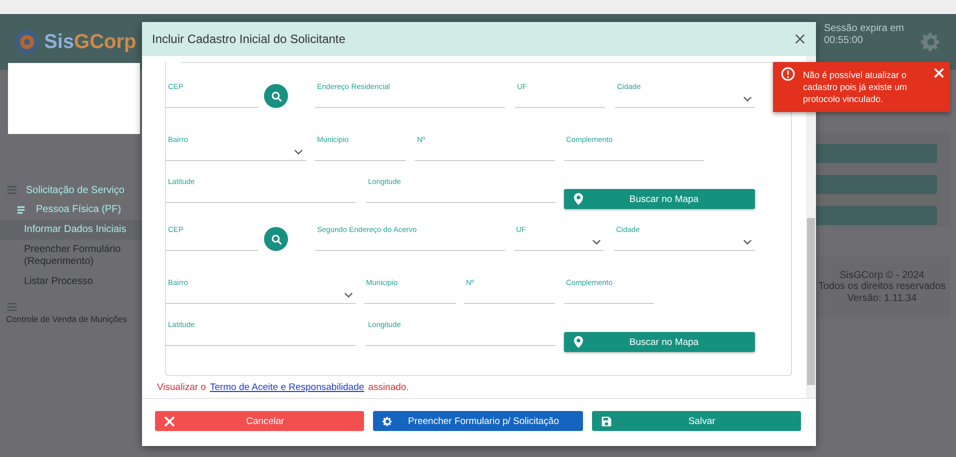 This screenshot has height=457, width=956. What do you see at coordinates (71, 256) in the screenshot?
I see `menu-item: Preencher Formulário (Requerimento)` at bounding box center [71, 256].